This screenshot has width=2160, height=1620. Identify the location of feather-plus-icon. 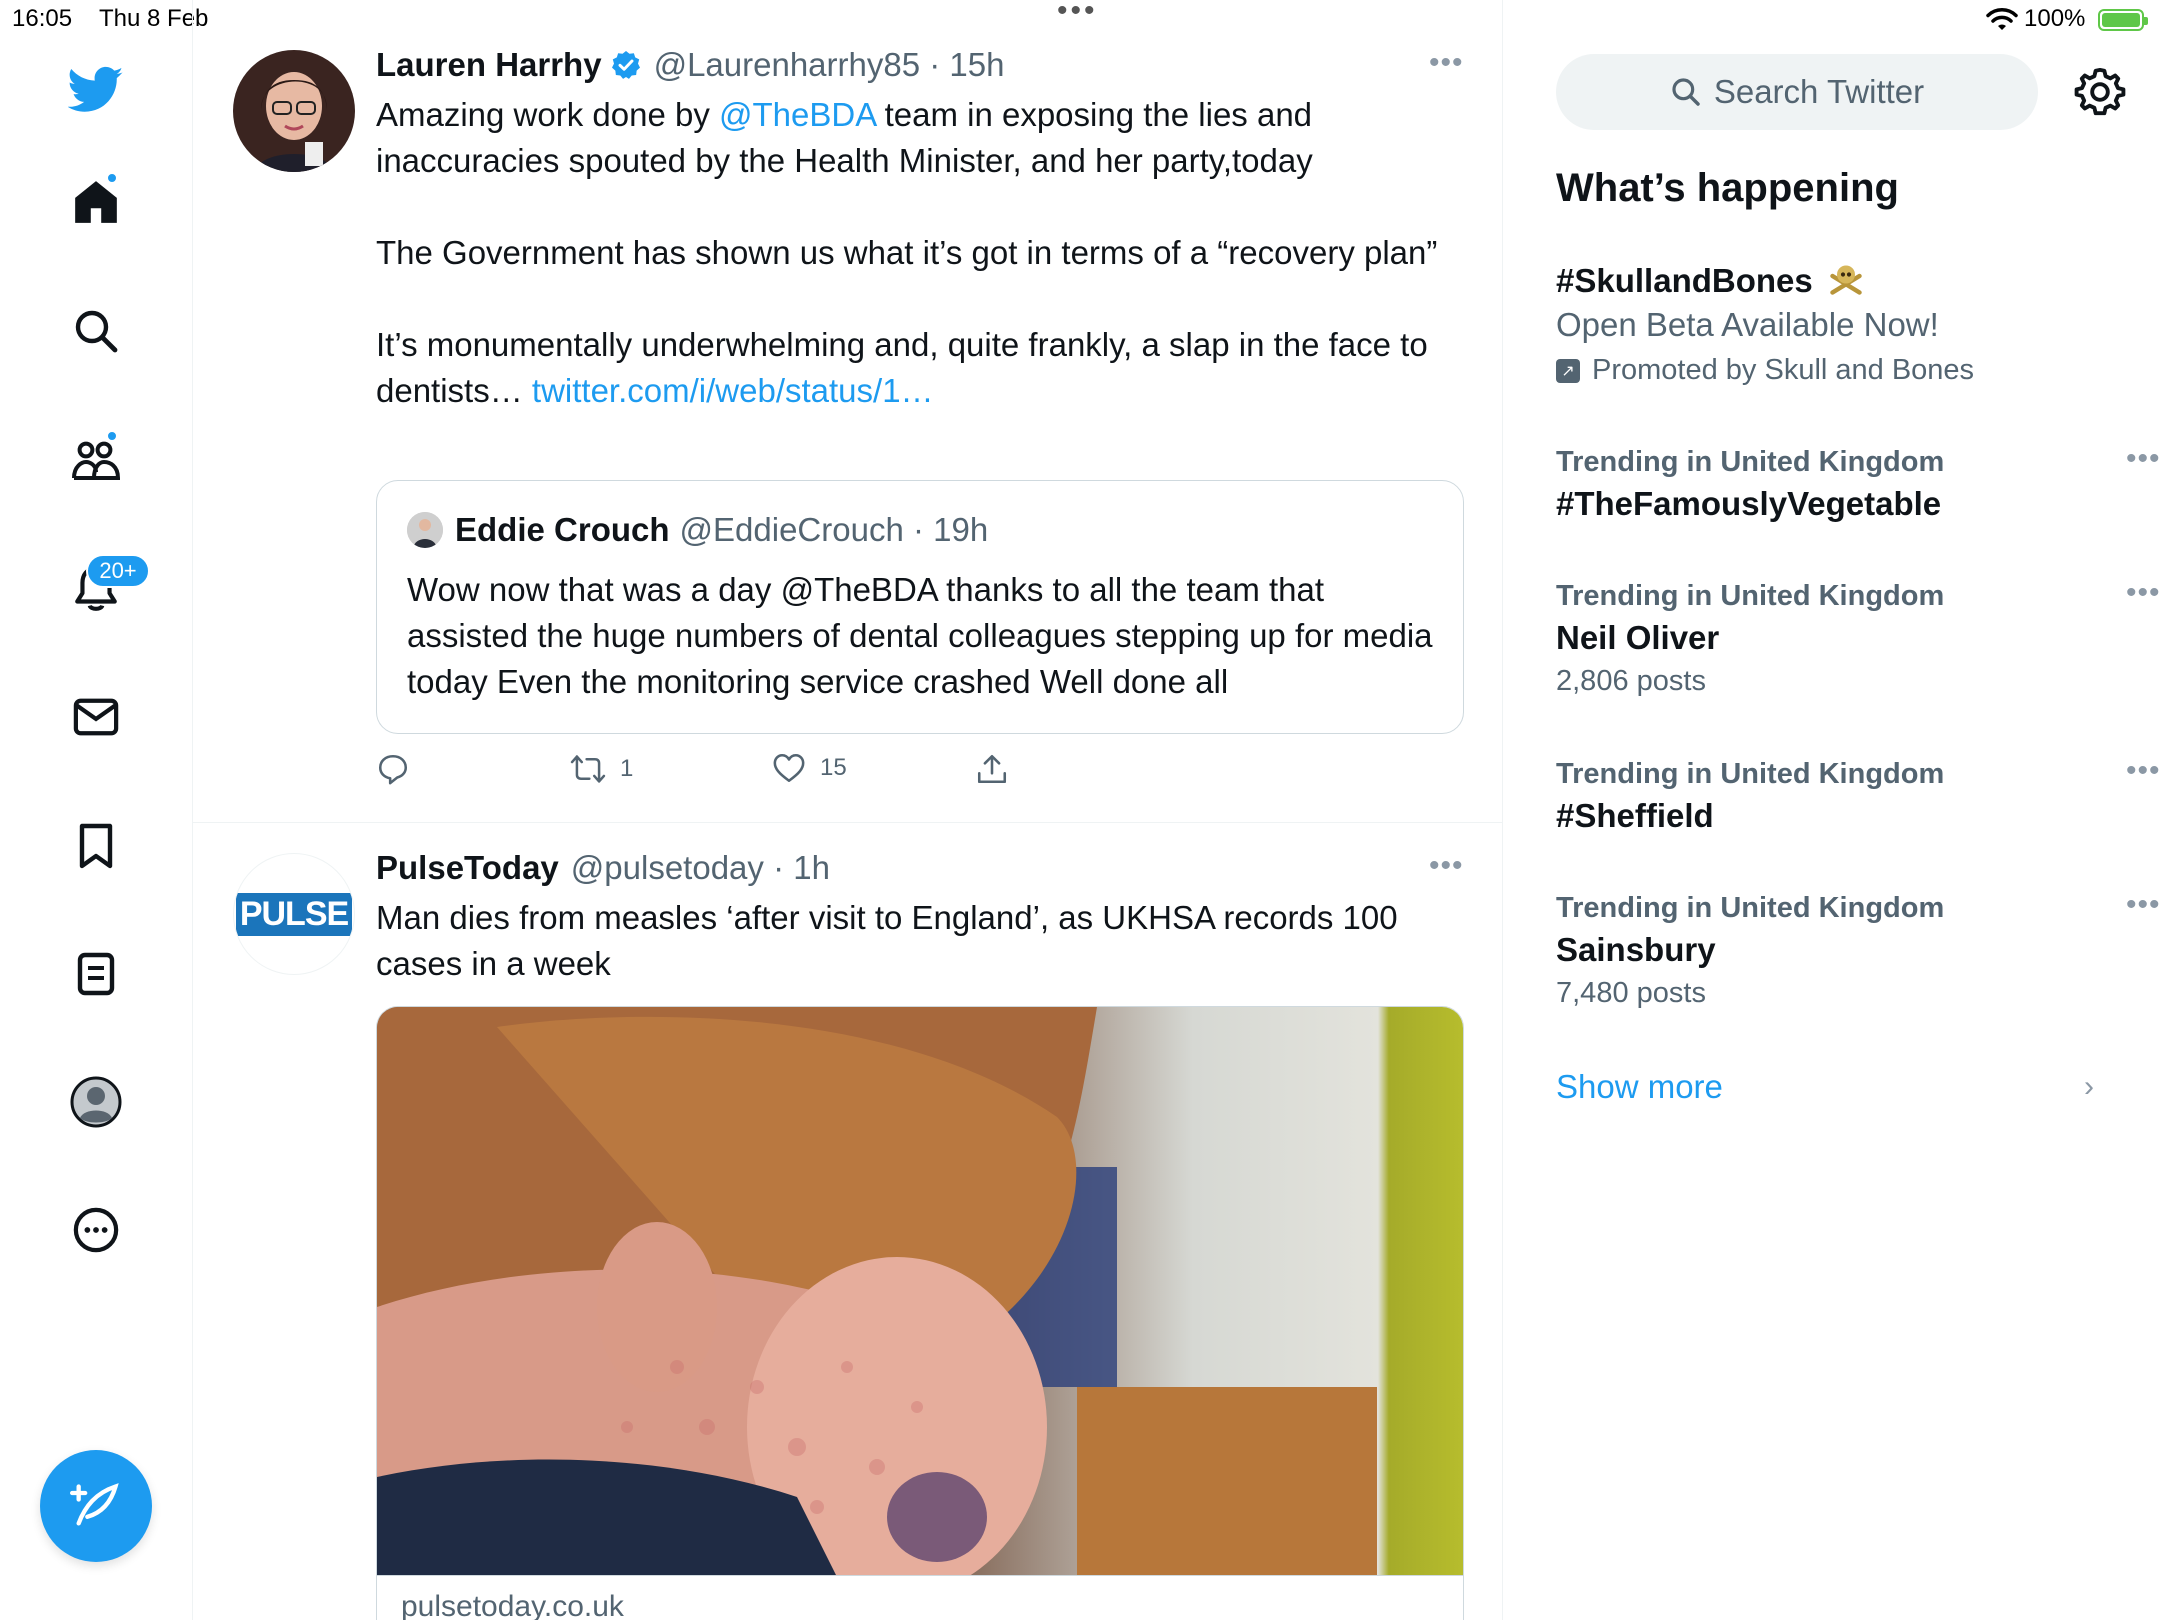
(94, 1504).